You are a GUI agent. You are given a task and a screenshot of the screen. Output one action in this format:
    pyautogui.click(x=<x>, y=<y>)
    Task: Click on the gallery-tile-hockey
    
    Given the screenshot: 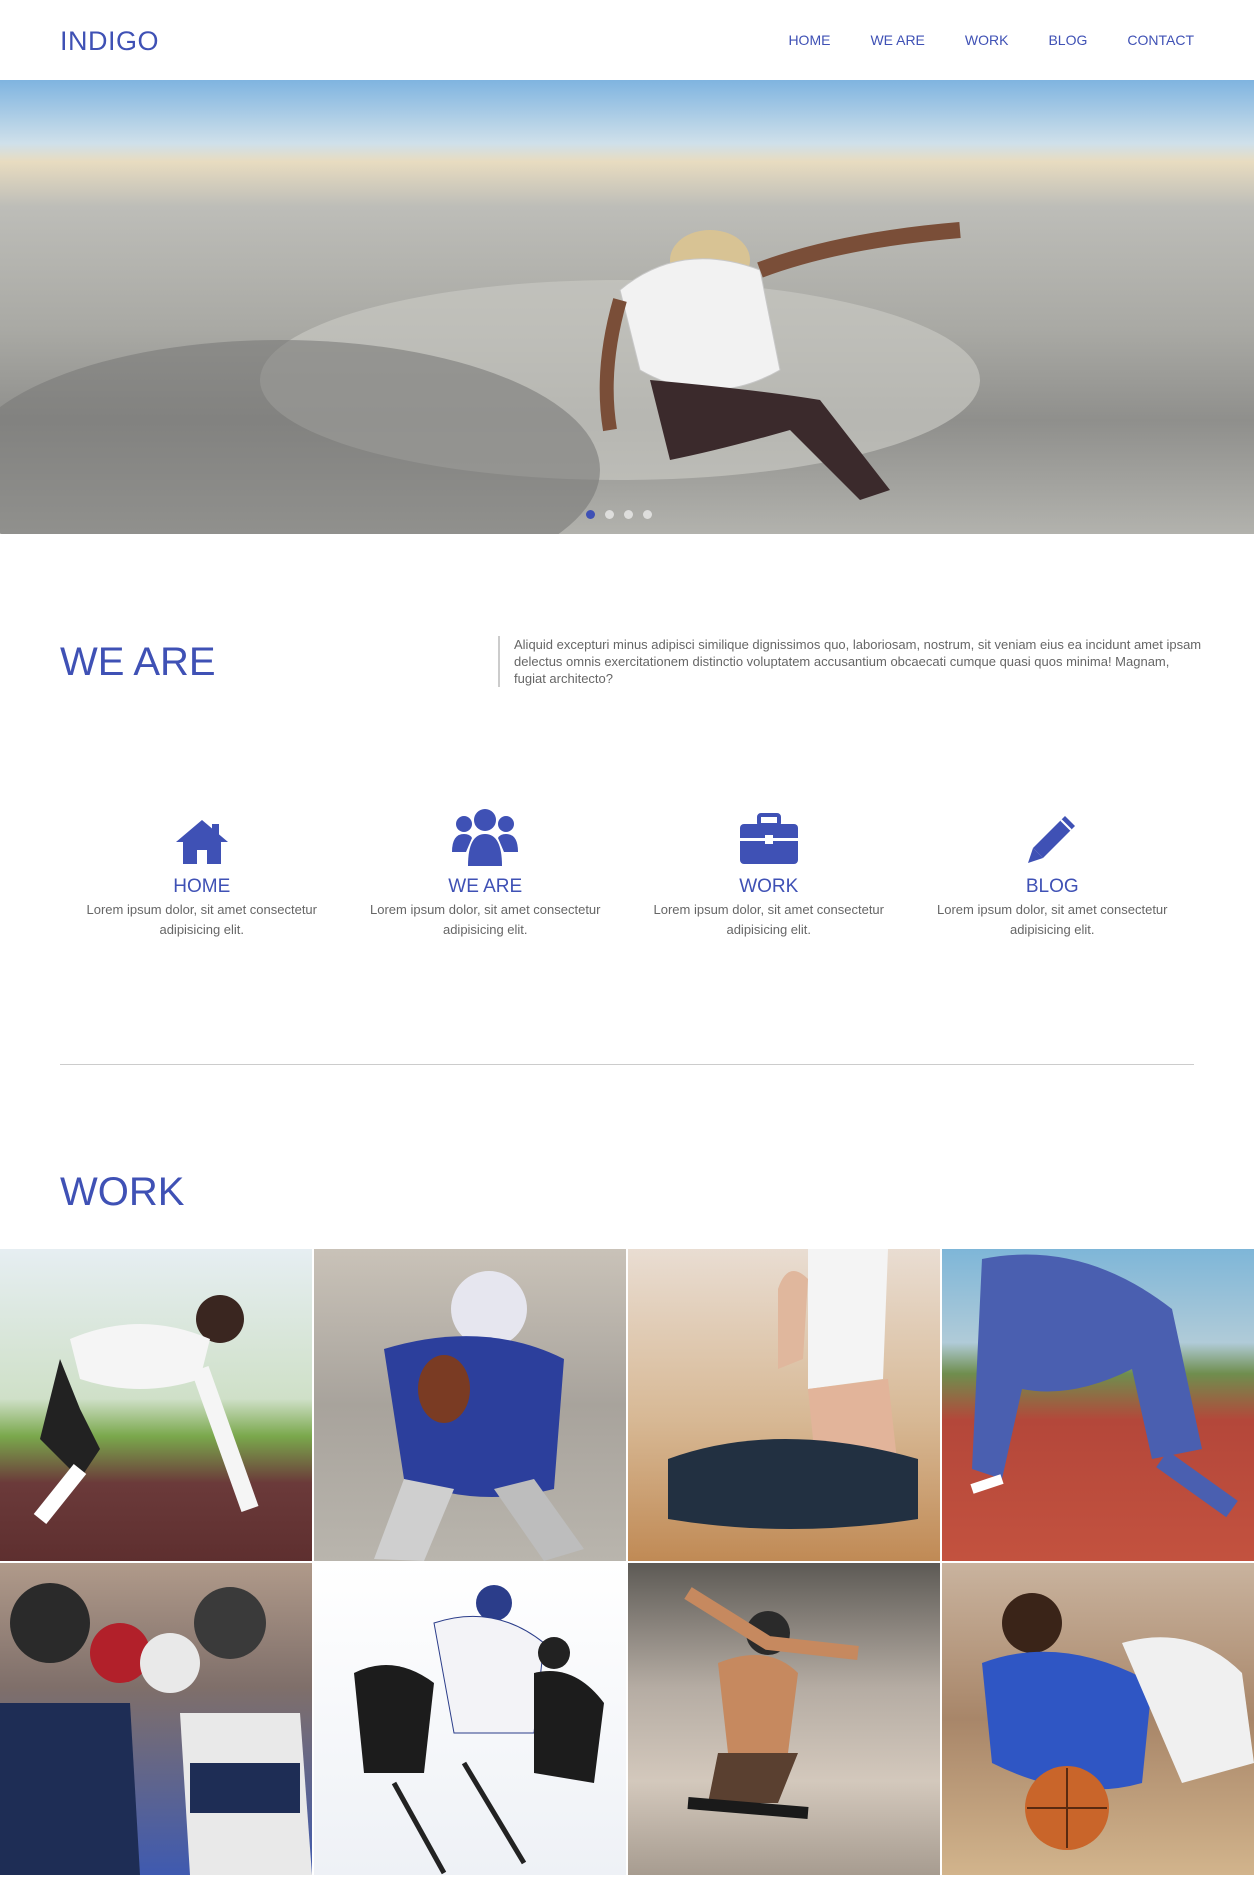 What is the action you would take?
    pyautogui.click(x=470, y=1719)
    